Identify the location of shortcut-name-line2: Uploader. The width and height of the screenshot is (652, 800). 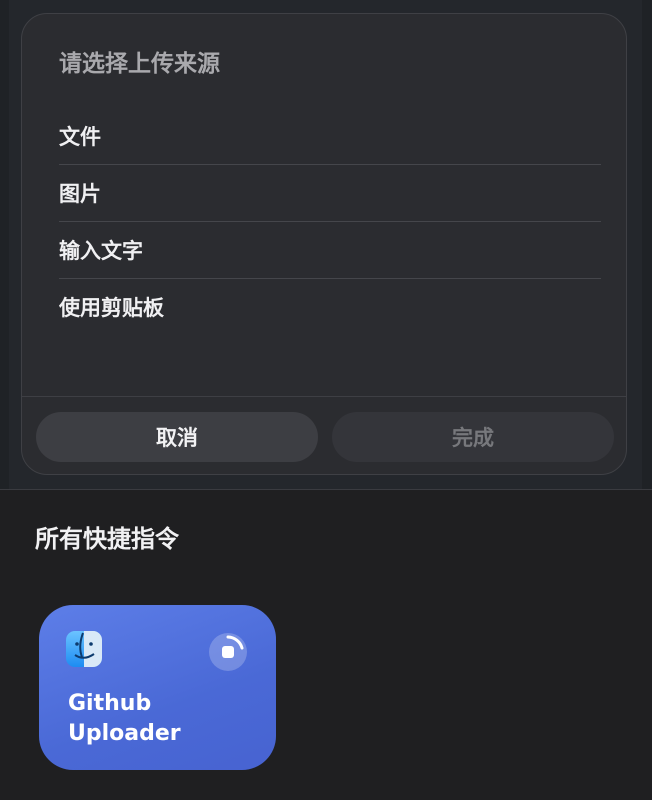
(124, 733).